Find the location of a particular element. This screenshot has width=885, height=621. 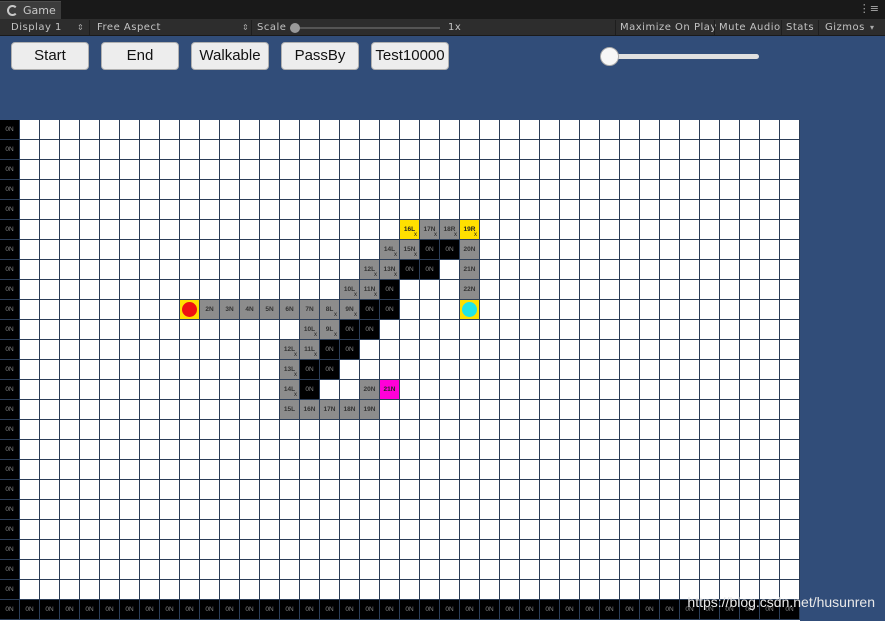

path-cell: 11L x is located at coordinates (310, 350).